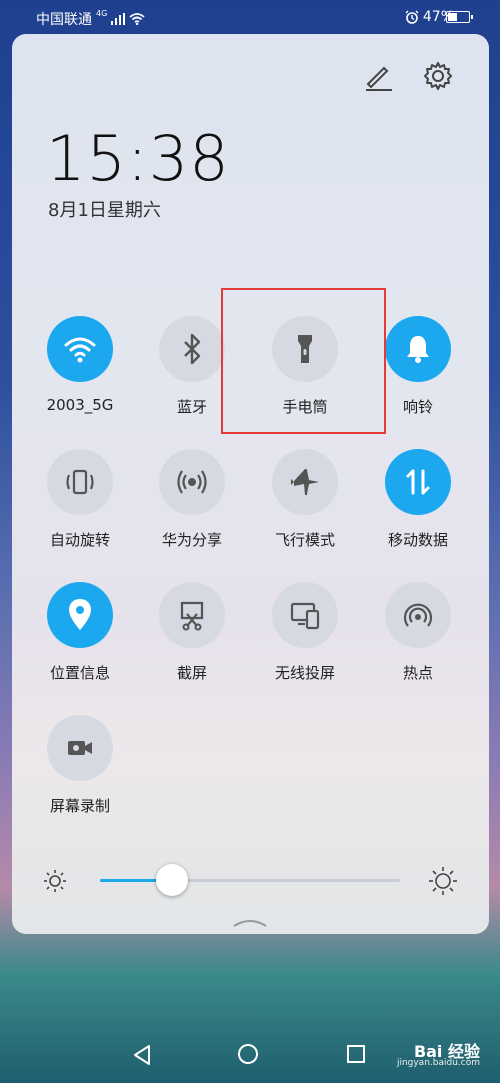 This screenshot has height=1083, width=500. I want to click on tile-label: 移动数据, so click(417, 540).